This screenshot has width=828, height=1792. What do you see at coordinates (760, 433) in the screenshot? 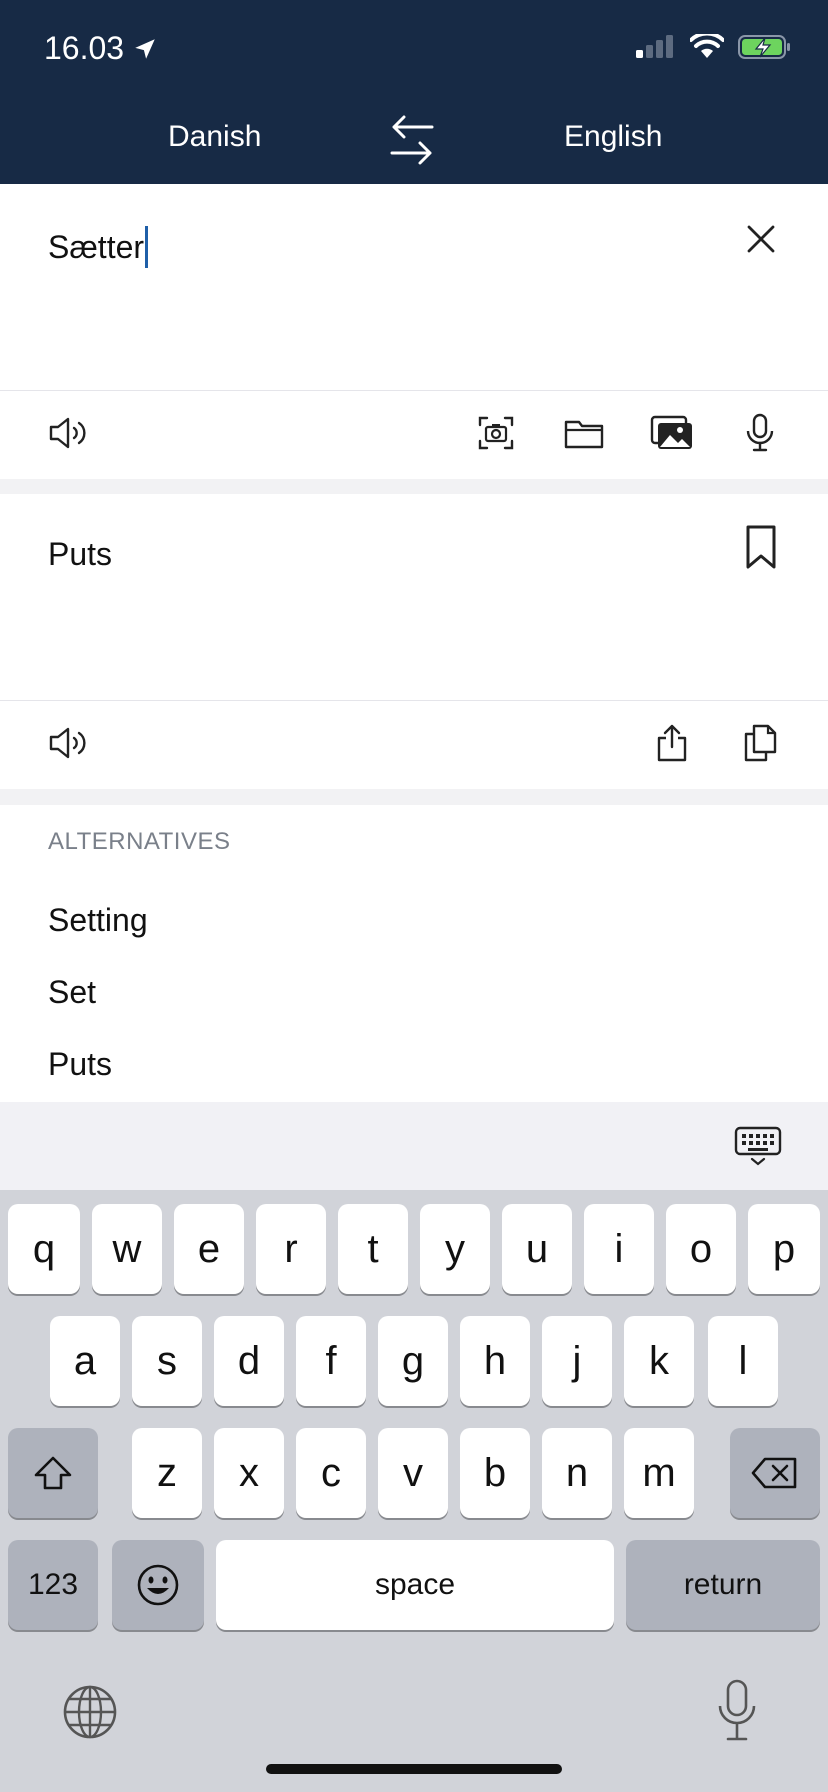
I see `microphone-icon` at bounding box center [760, 433].